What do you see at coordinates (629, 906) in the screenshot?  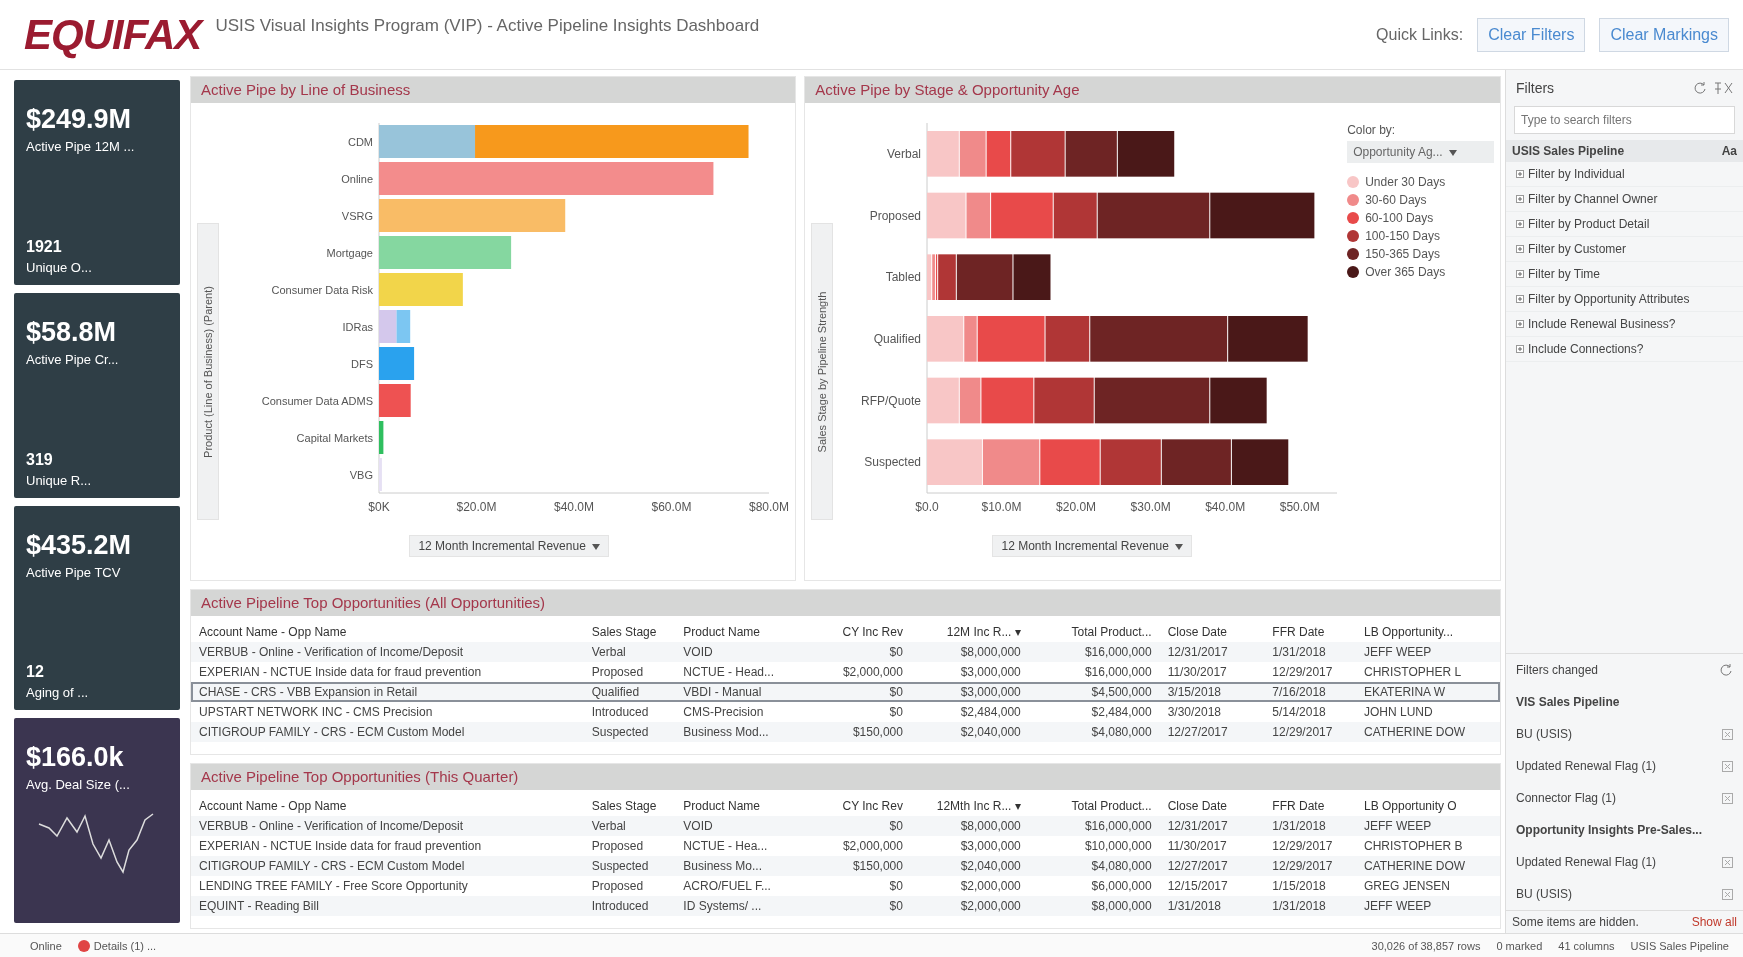 I see `table-cell: Introduced` at bounding box center [629, 906].